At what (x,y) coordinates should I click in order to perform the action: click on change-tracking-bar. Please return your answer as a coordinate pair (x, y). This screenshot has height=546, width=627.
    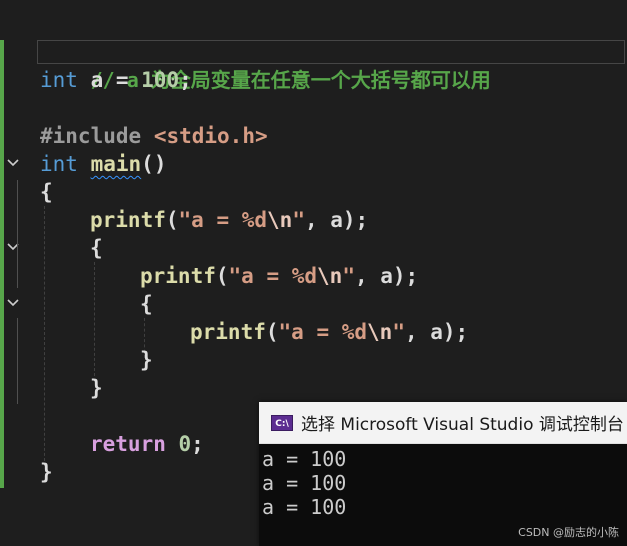
    Looking at the image, I should click on (2, 264).